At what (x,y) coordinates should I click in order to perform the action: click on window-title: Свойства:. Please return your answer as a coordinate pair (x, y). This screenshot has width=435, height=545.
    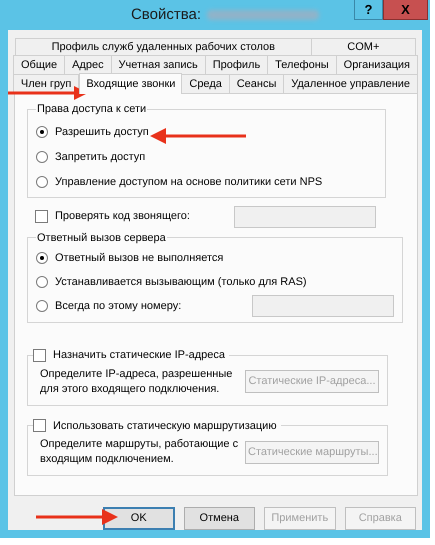
    Looking at the image, I should click on (166, 14).